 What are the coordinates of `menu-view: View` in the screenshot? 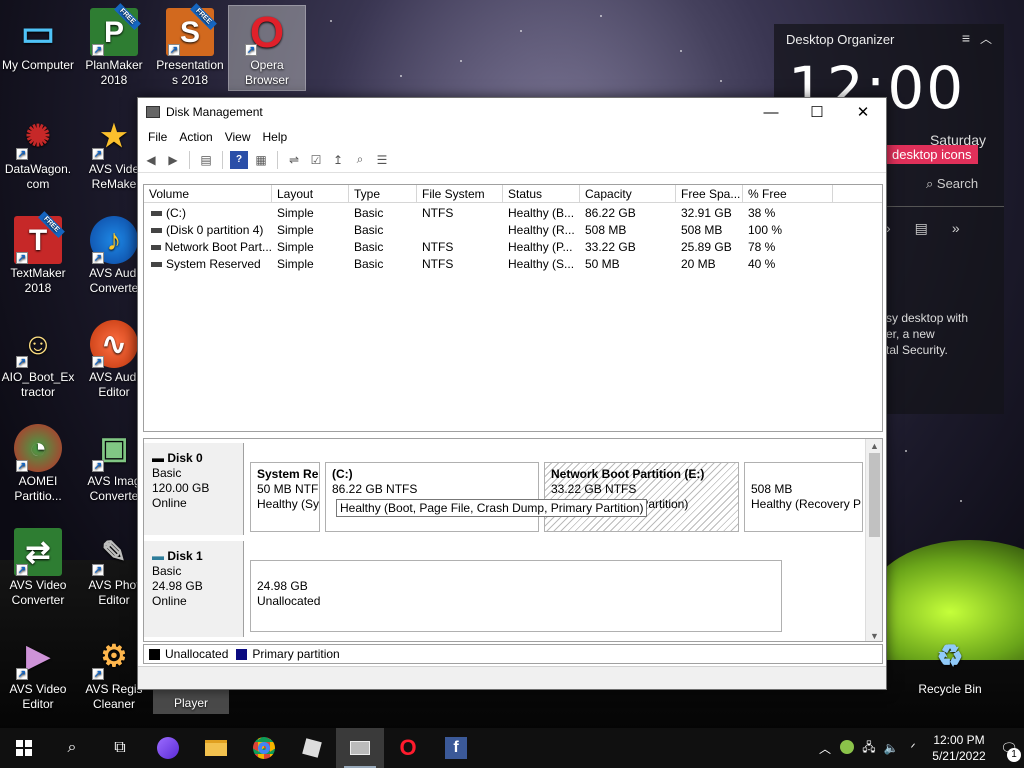 It's located at (238, 137).